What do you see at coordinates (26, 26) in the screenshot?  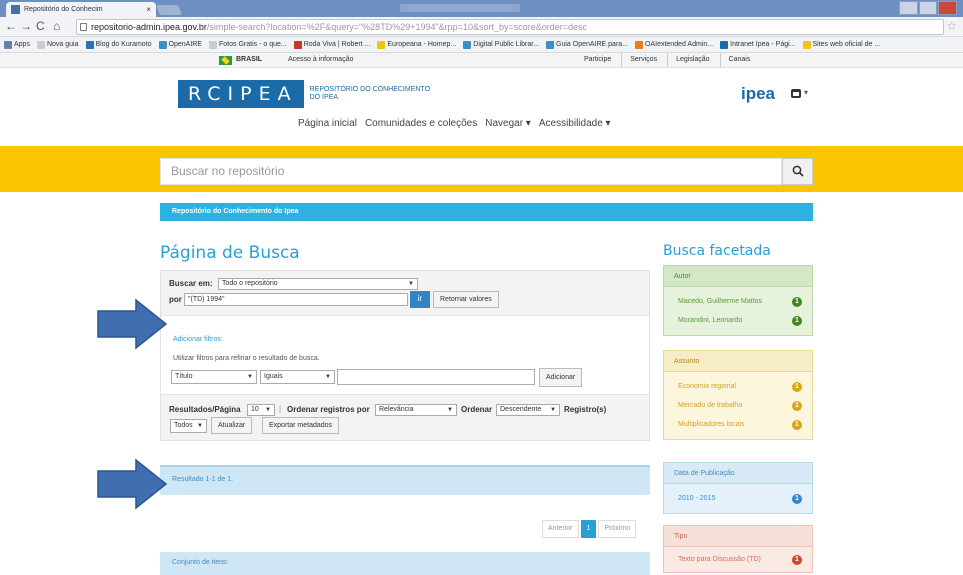 I see `forward-icon: →` at bounding box center [26, 26].